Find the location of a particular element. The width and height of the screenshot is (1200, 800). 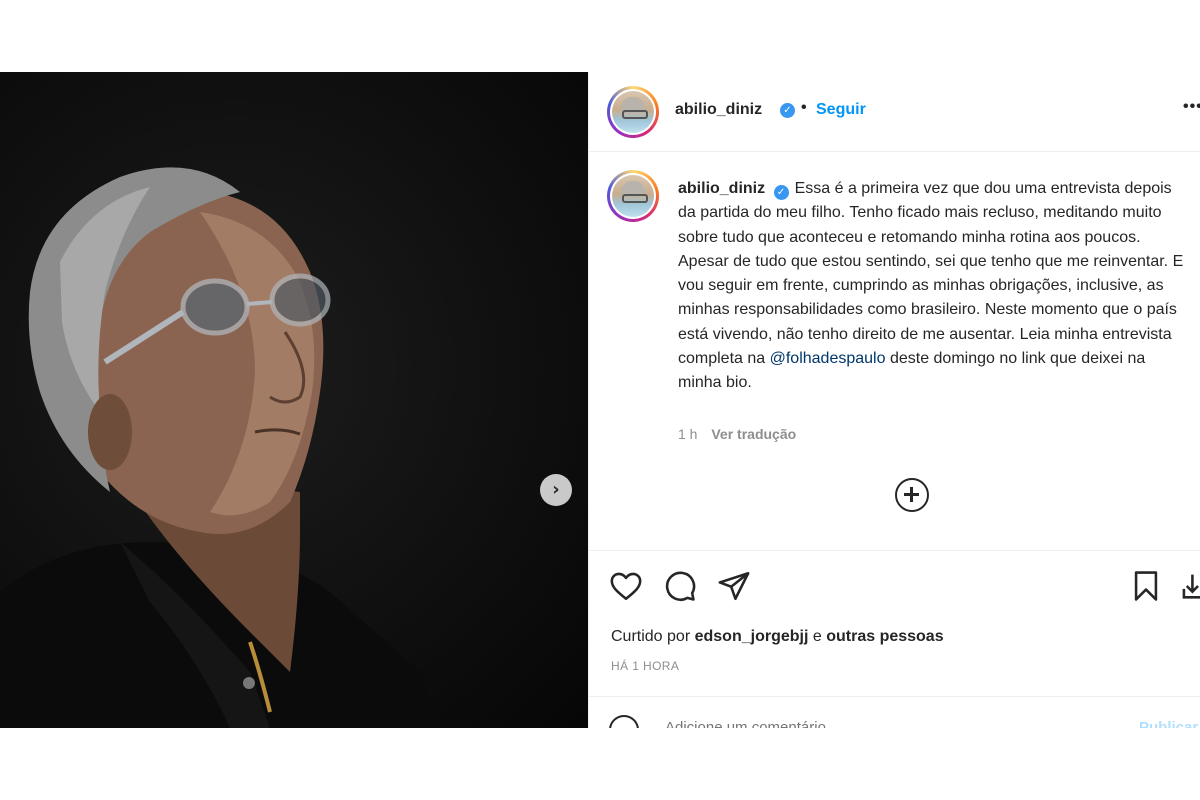

header-username: abilio_diniz is located at coordinates (718, 110).